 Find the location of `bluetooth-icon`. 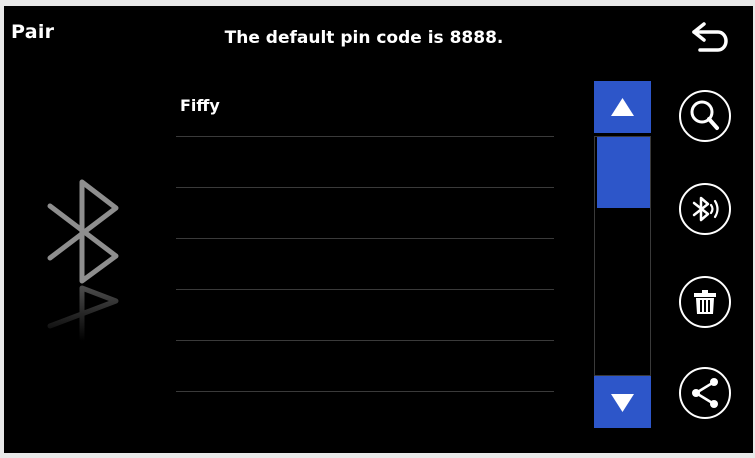

bluetooth-icon is located at coordinates (87, 266).